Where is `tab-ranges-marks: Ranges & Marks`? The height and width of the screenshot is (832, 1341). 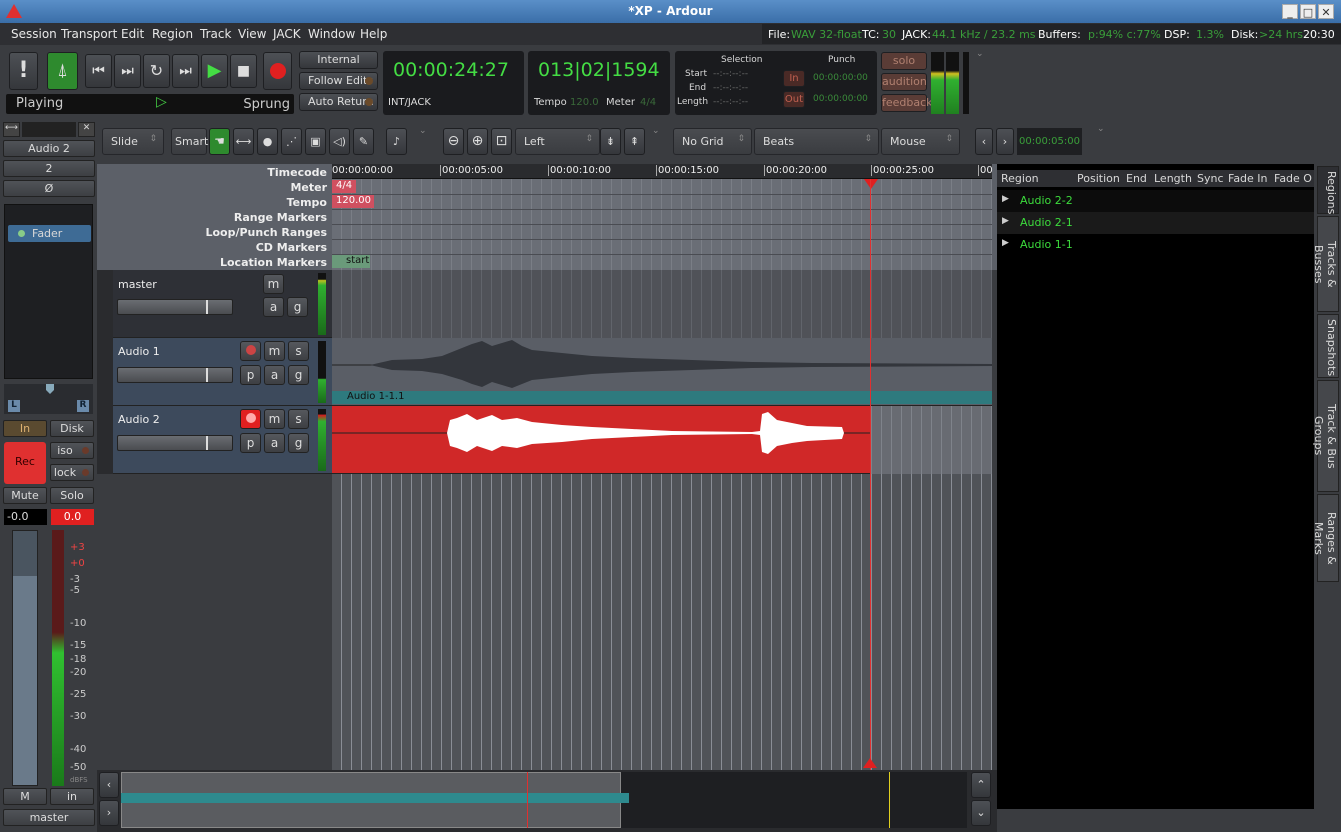 tab-ranges-marks: Ranges & Marks is located at coordinates (1325, 538).